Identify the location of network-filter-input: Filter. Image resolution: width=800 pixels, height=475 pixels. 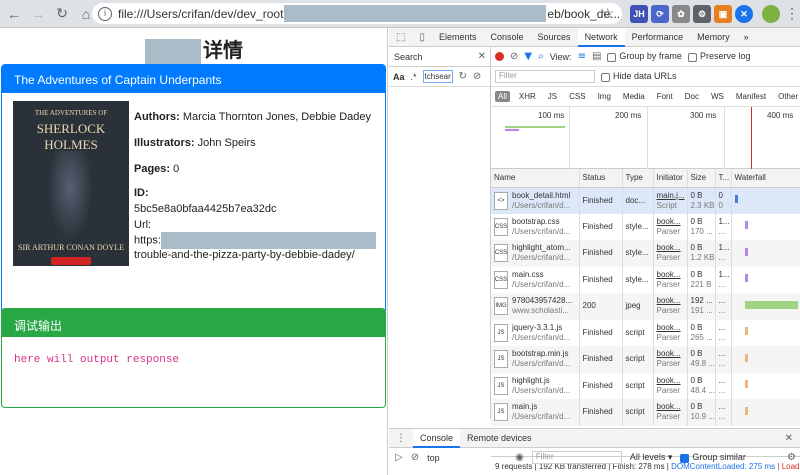
(545, 76).